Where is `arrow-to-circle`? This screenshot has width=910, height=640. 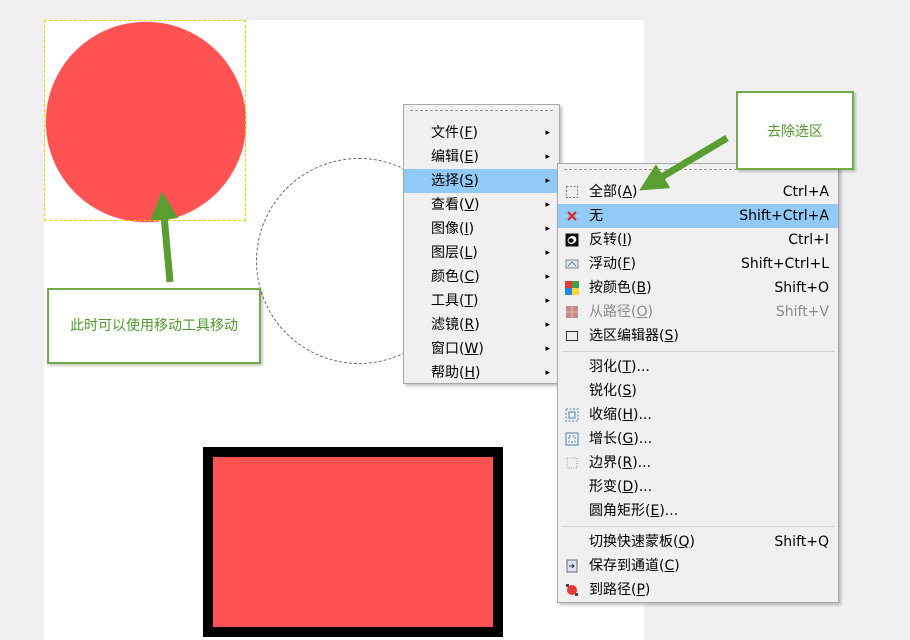
arrow-to-circle is located at coordinates (164, 237).